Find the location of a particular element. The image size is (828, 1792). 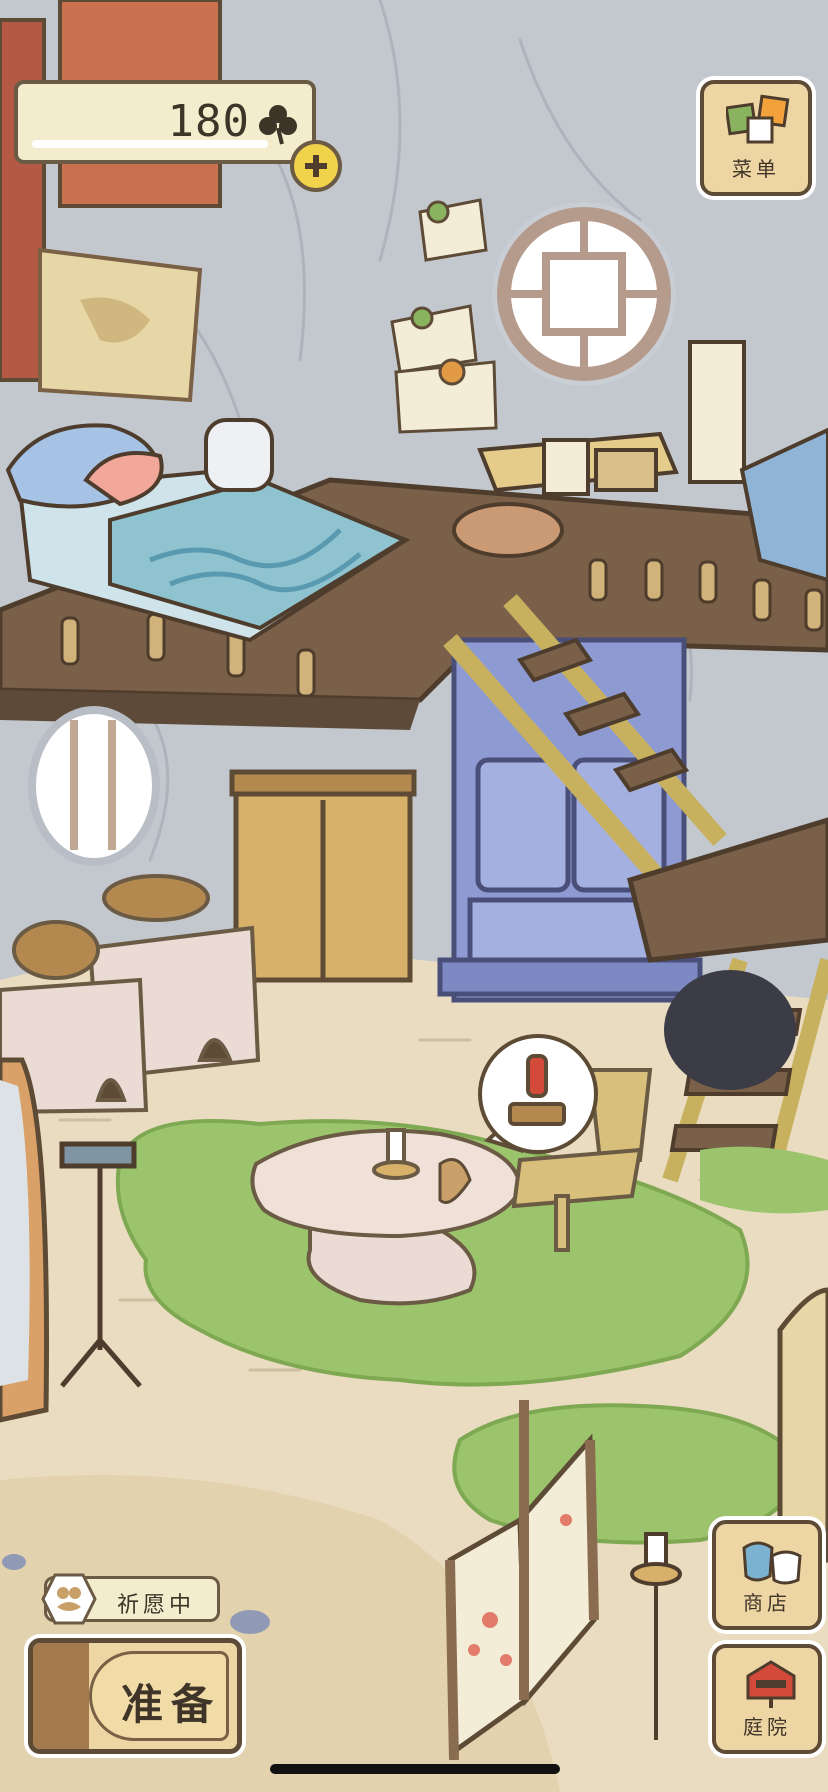

yard-button: 庭院 is located at coordinates (767, 1699).